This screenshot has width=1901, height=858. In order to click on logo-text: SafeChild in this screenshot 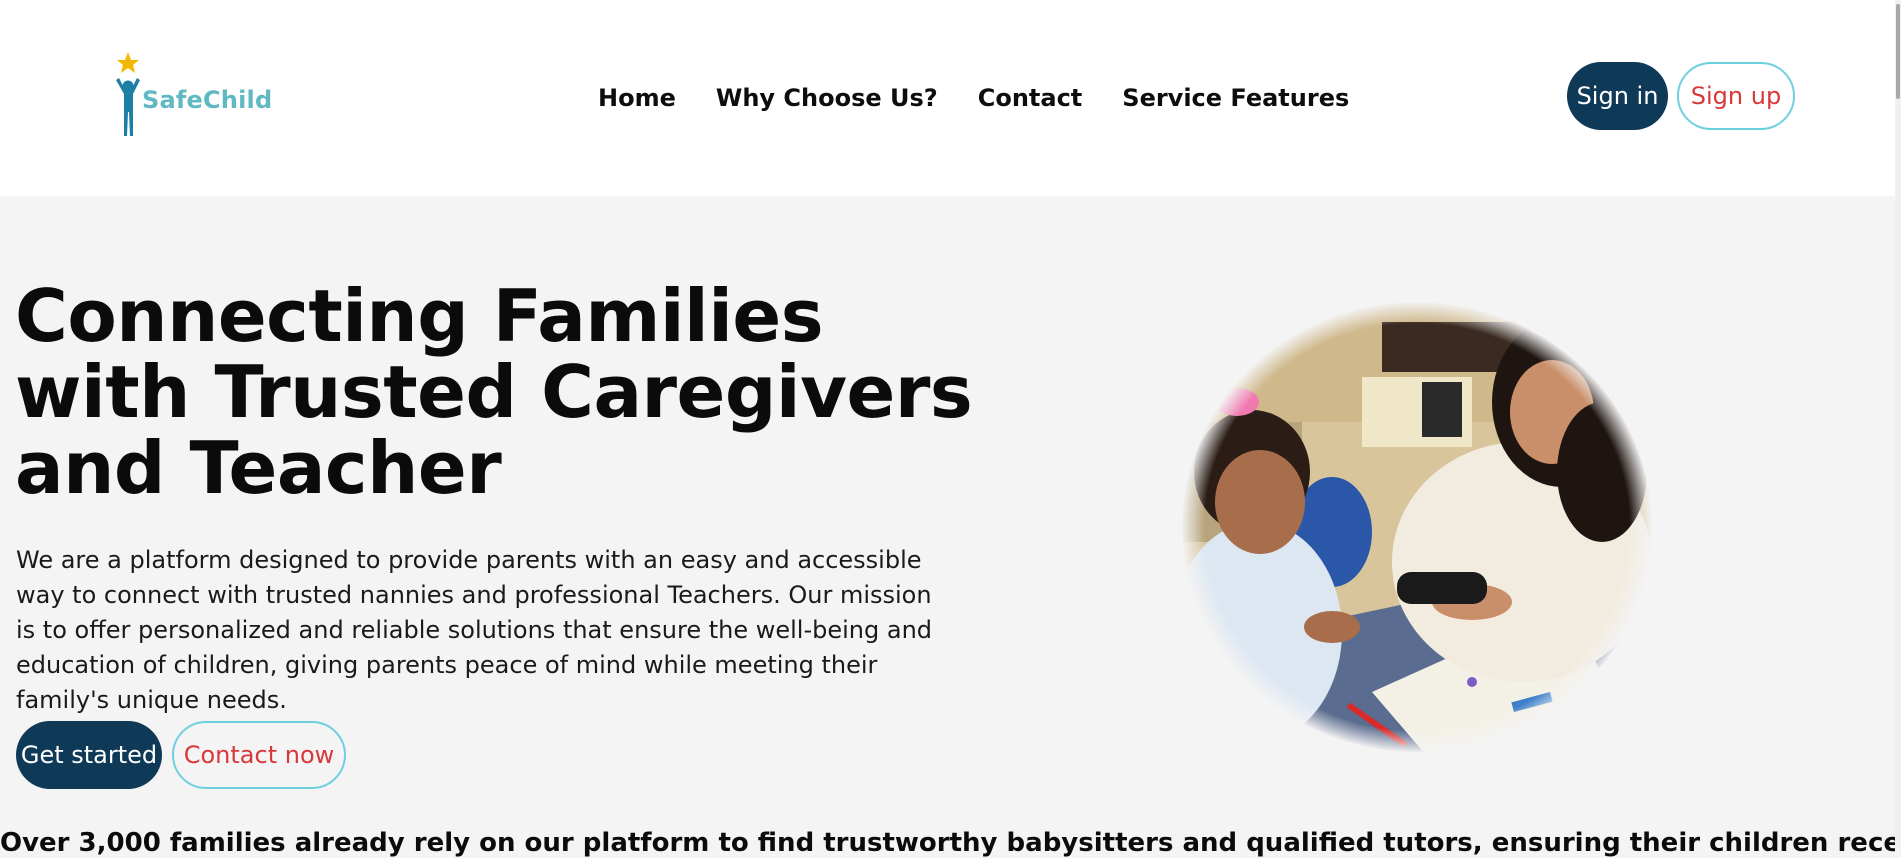, I will do `click(207, 100)`.